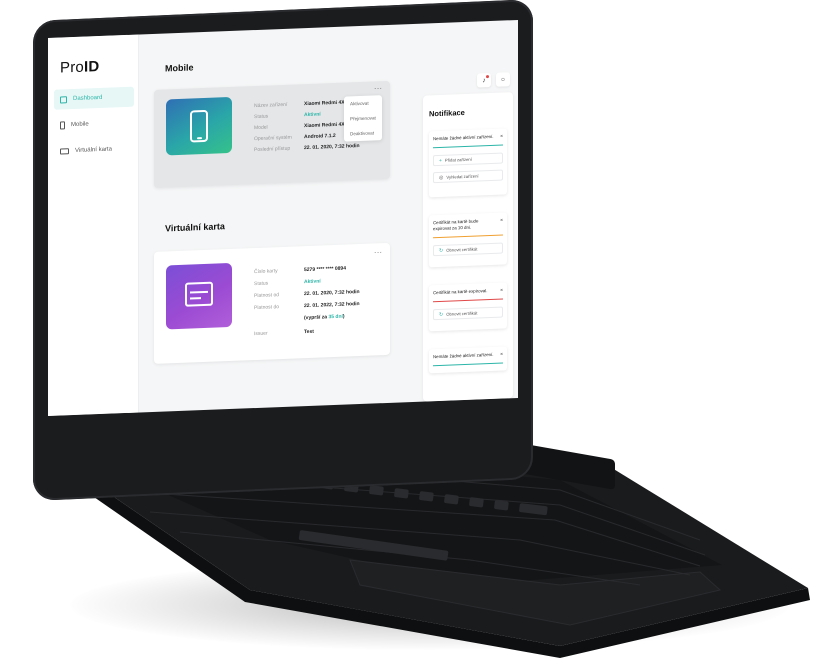 This screenshot has width=826, height=660. I want to click on rename-menu-item: Přejmenovat, so click(363, 118).